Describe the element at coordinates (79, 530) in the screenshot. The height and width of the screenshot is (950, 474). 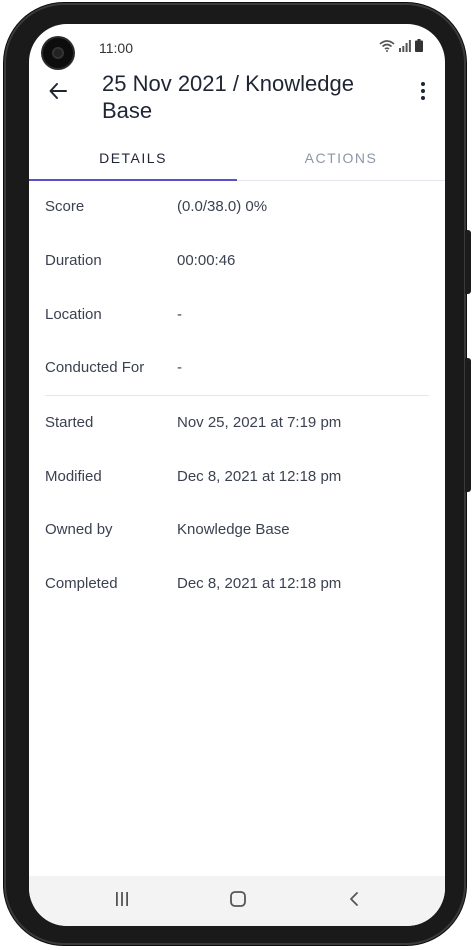
I see `detail-label: Owned by` at that location.